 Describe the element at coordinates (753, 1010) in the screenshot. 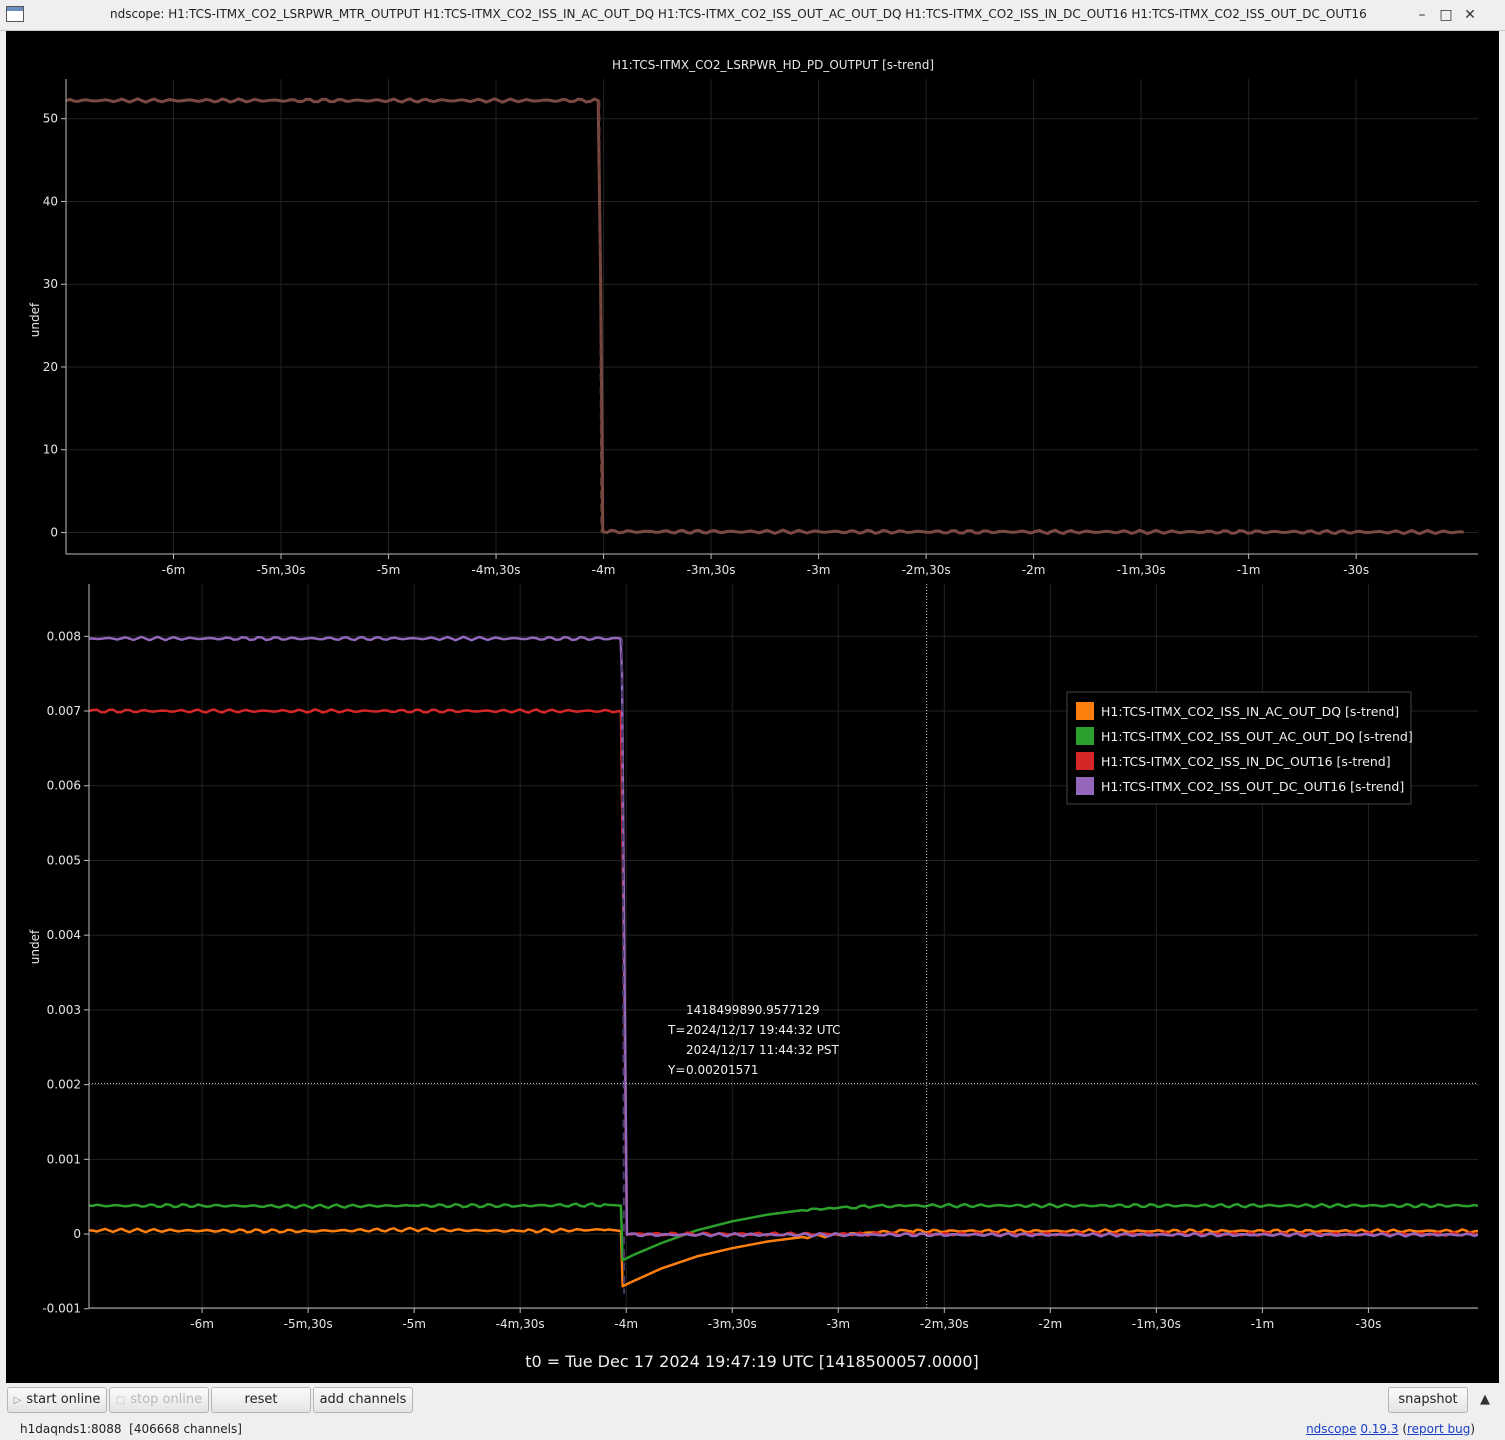

I see `crosshair-gps: 1418499890.9577129` at that location.